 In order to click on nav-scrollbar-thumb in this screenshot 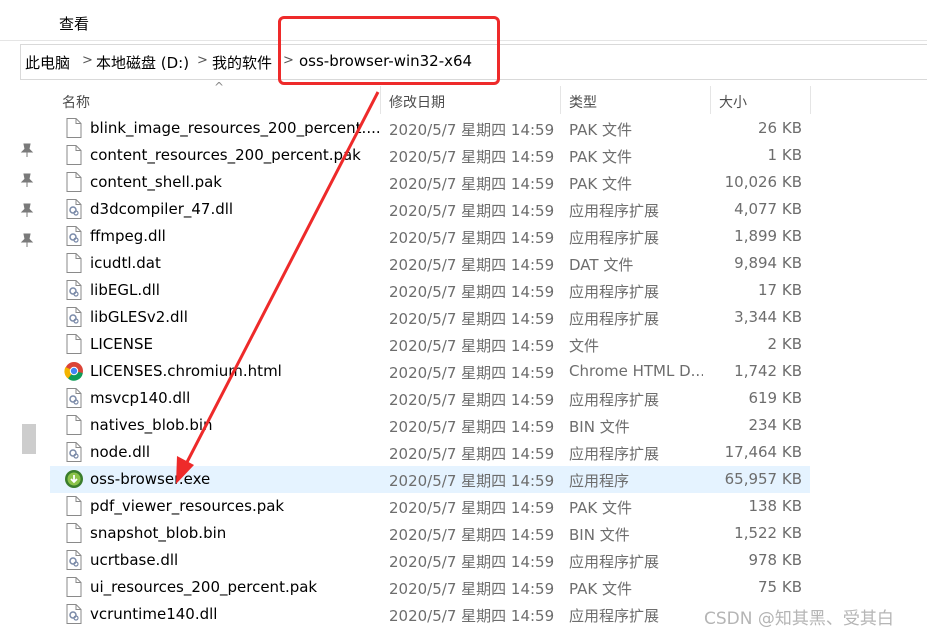, I will do `click(29, 439)`.